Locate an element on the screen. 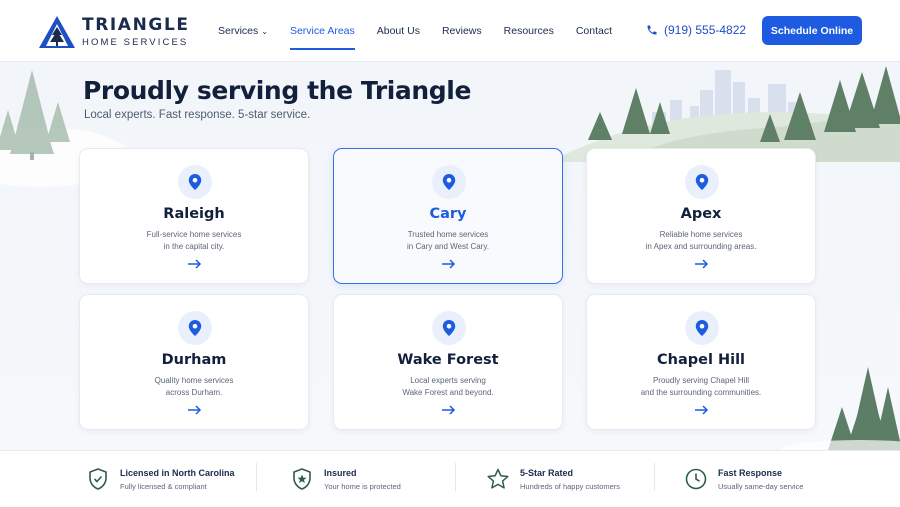 The width and height of the screenshot is (900, 507). nav-about-us-label: About Us is located at coordinates (398, 31).